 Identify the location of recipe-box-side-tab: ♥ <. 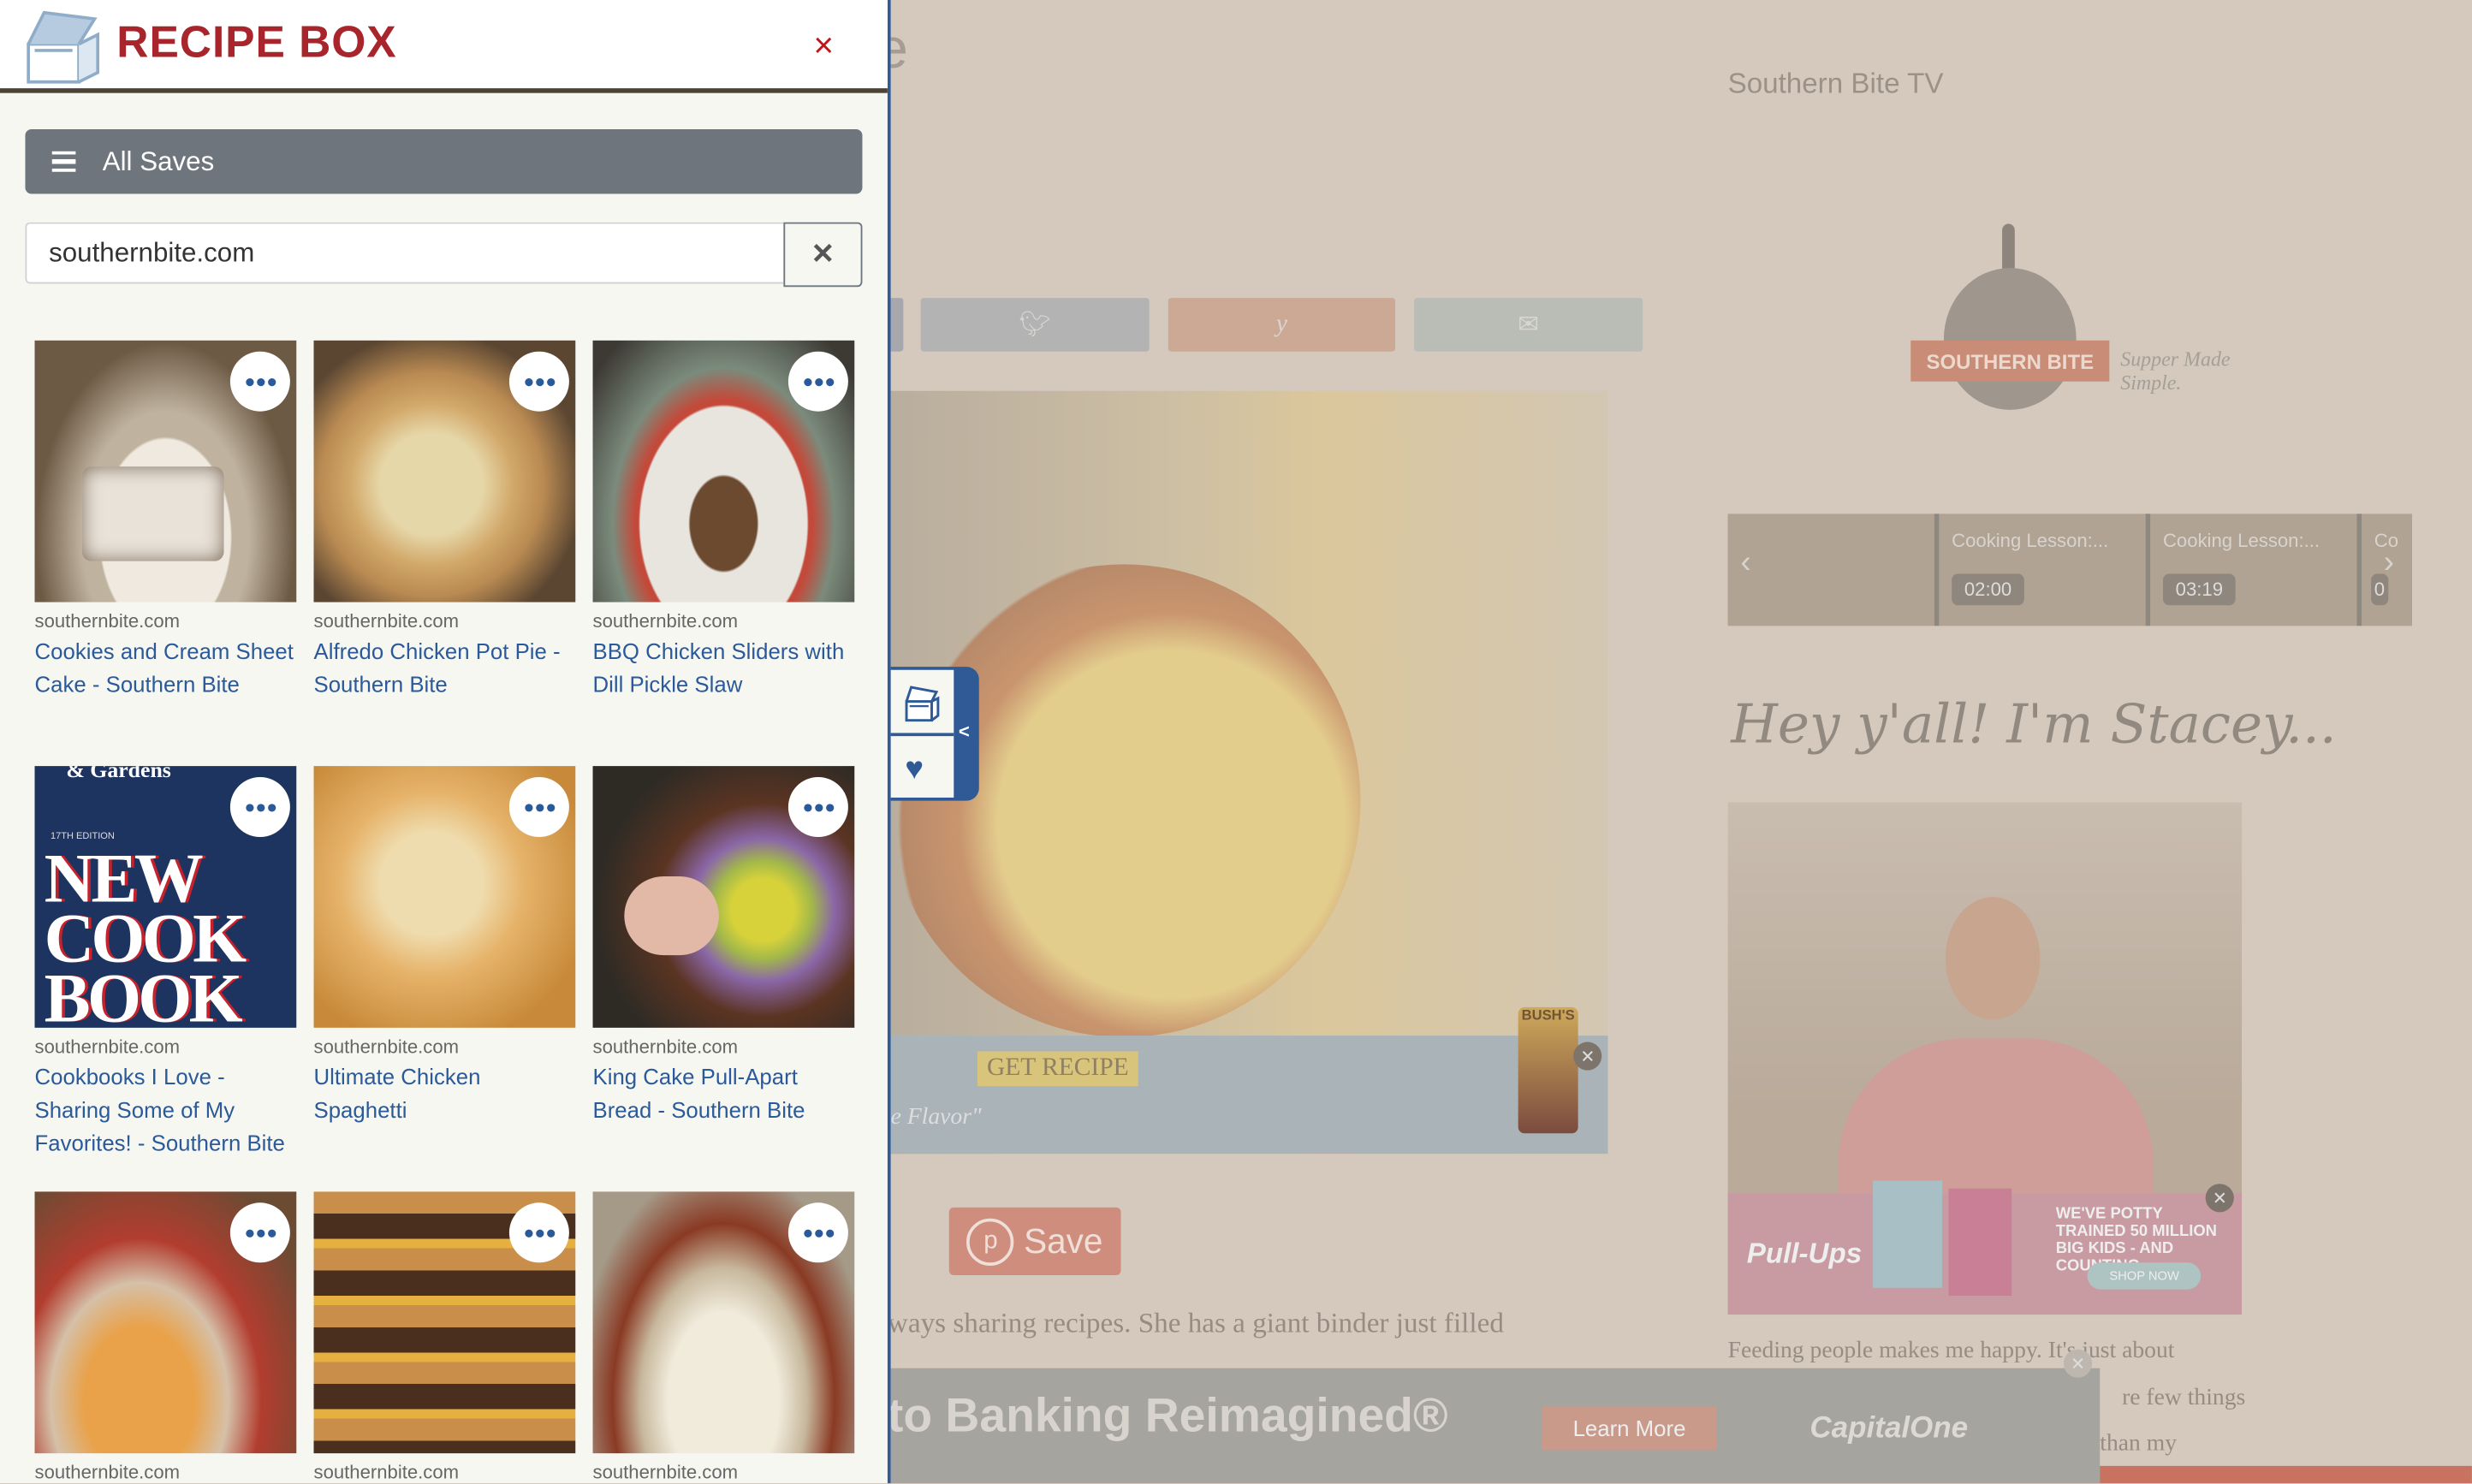
(933, 734).